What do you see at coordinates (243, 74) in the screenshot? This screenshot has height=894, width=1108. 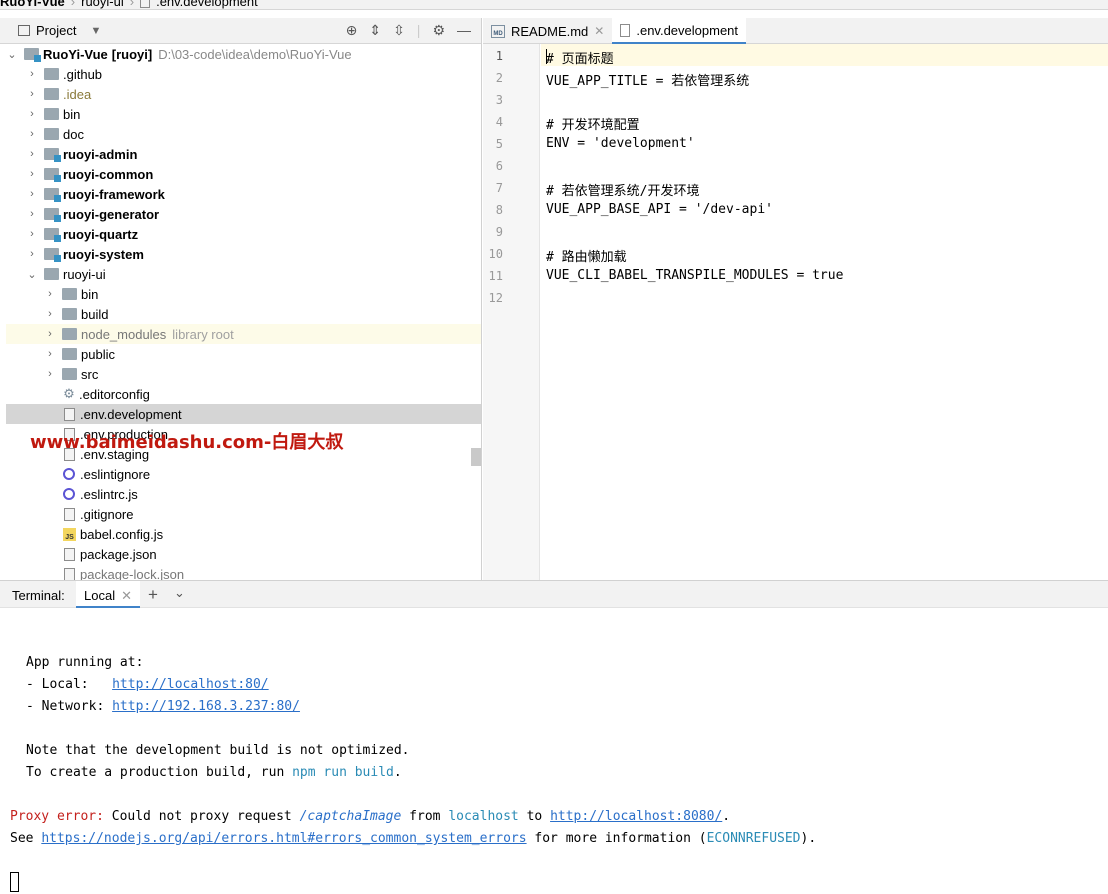 I see `tree-item-github: › .github` at bounding box center [243, 74].